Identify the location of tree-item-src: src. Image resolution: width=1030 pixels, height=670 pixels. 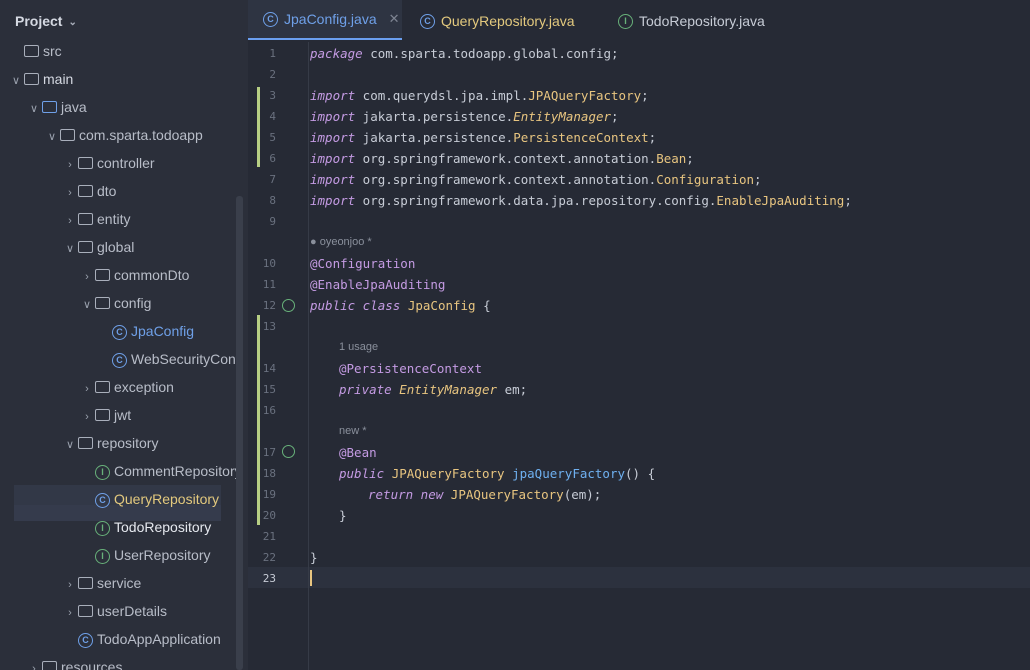
(35, 51).